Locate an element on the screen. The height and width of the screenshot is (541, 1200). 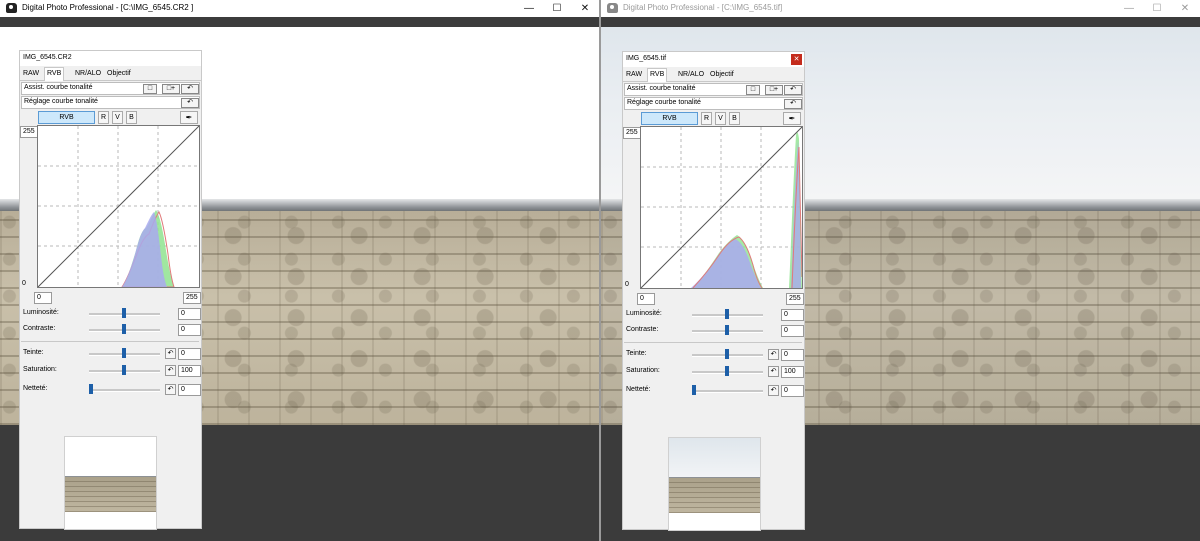
thumbnail-sky is located at coordinates (714, 458).